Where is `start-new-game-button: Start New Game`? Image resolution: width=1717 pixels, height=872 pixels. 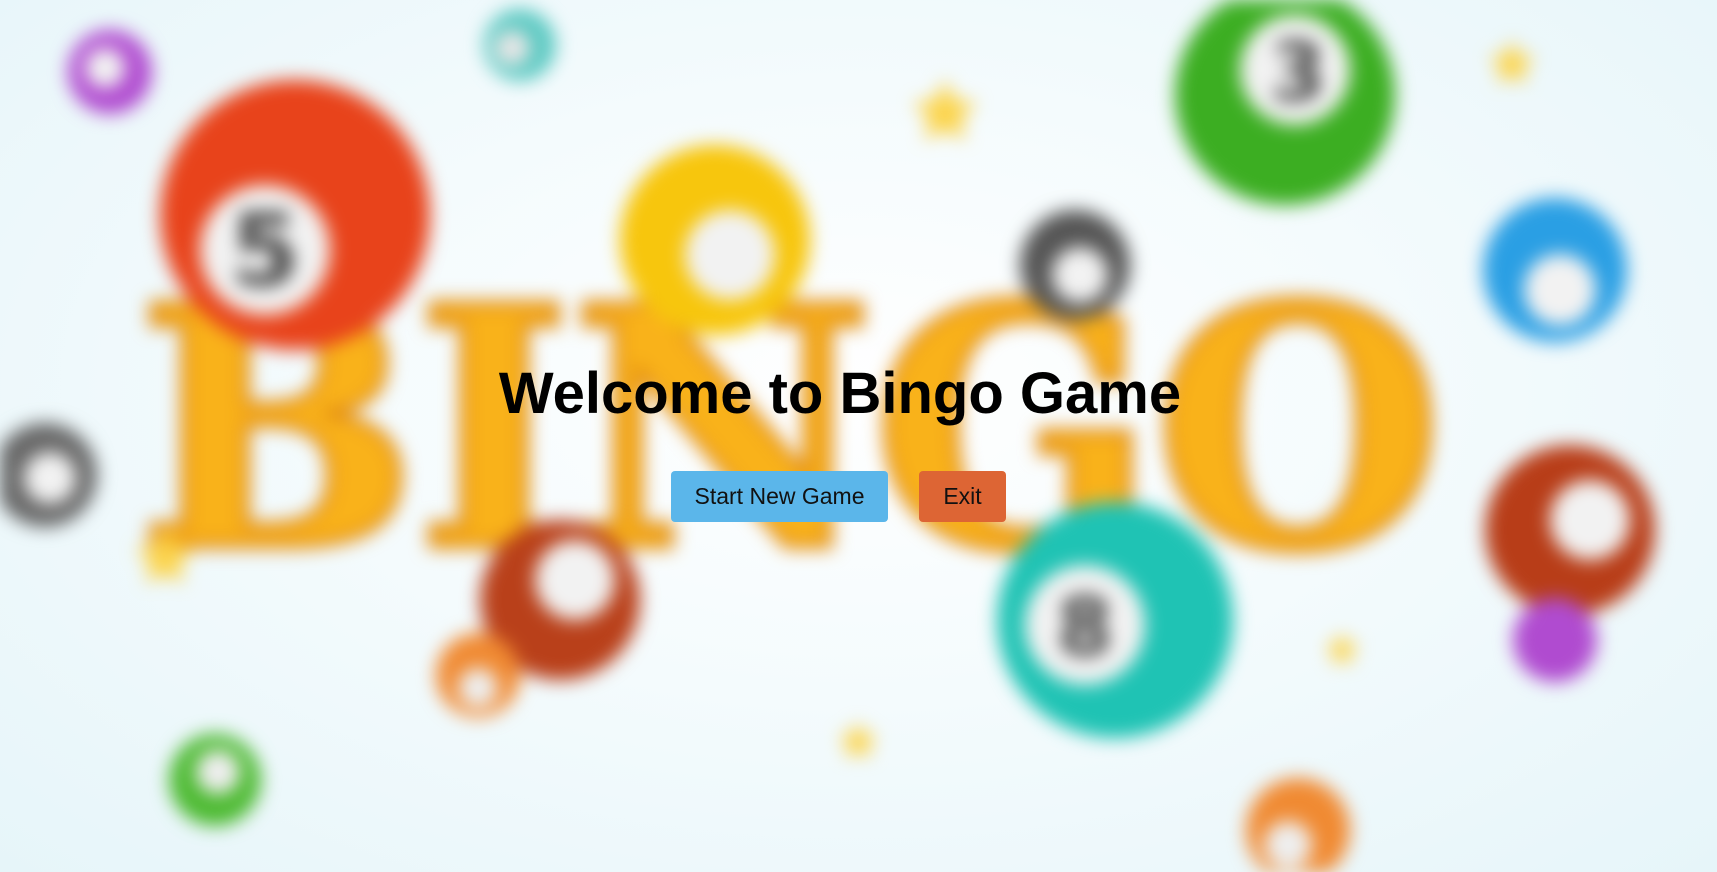 start-new-game-button: Start New Game is located at coordinates (779, 496).